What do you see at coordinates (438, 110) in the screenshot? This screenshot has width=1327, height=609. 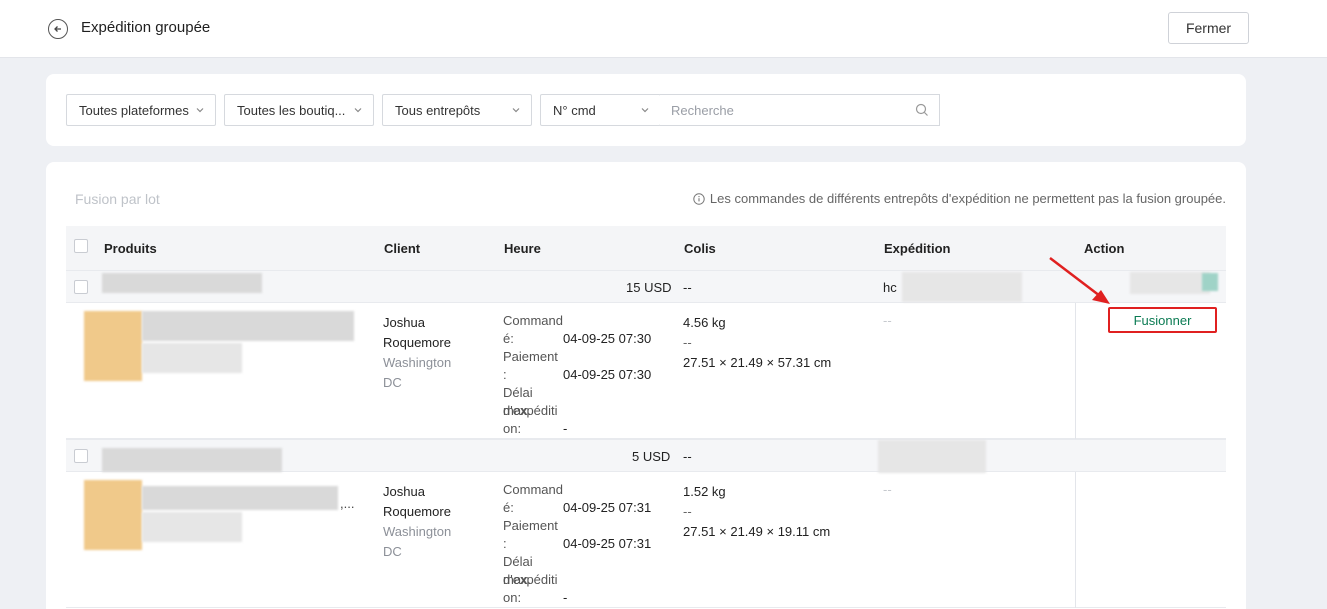 I see `warehouse-select-value: Tous entrepôts` at bounding box center [438, 110].